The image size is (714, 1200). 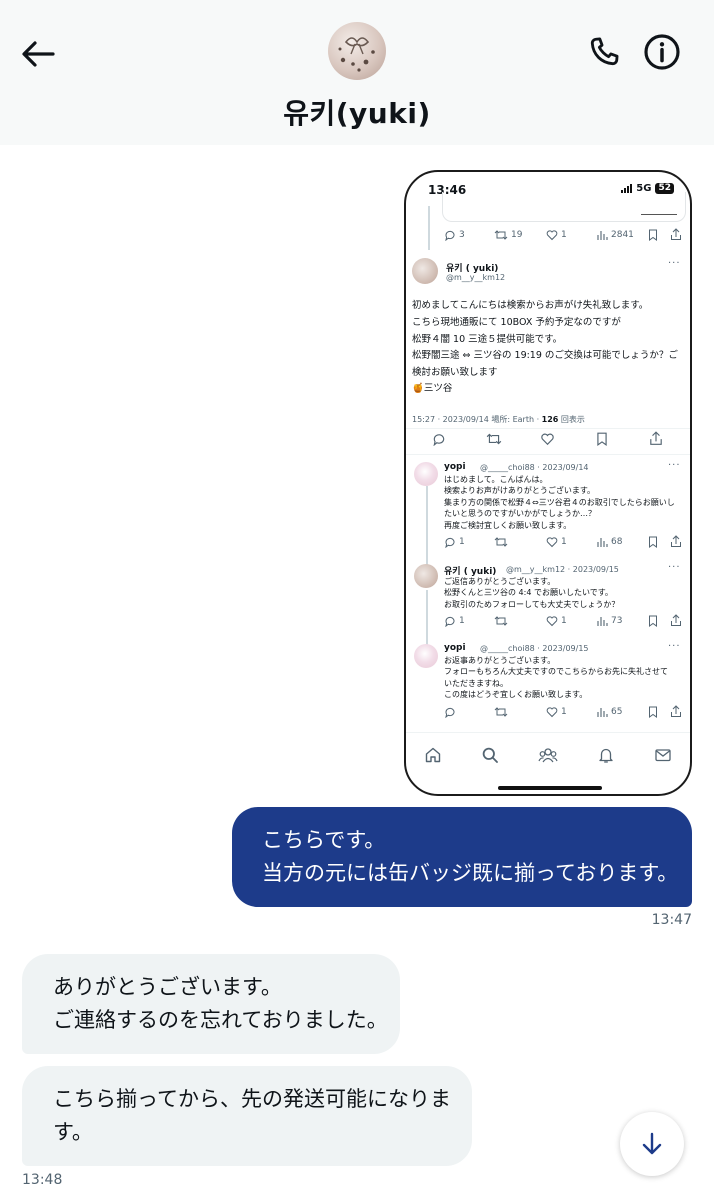 What do you see at coordinates (490, 755) in the screenshot?
I see `search-icon` at bounding box center [490, 755].